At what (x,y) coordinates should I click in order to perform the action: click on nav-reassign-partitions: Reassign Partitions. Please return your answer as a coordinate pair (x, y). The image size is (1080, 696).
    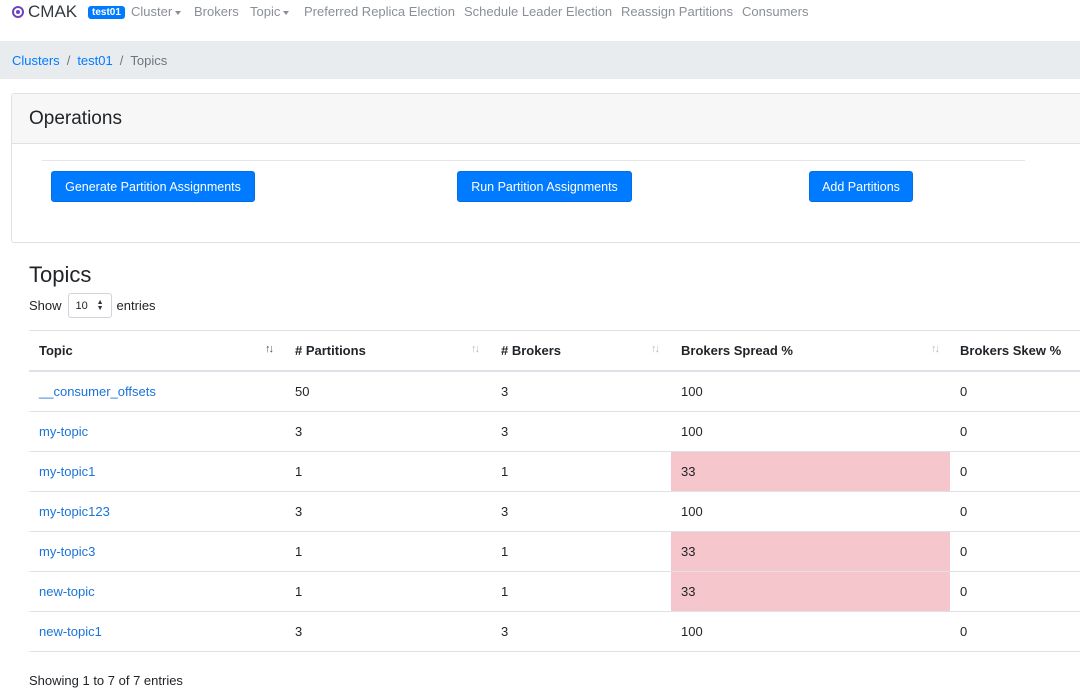
    Looking at the image, I should click on (677, 11).